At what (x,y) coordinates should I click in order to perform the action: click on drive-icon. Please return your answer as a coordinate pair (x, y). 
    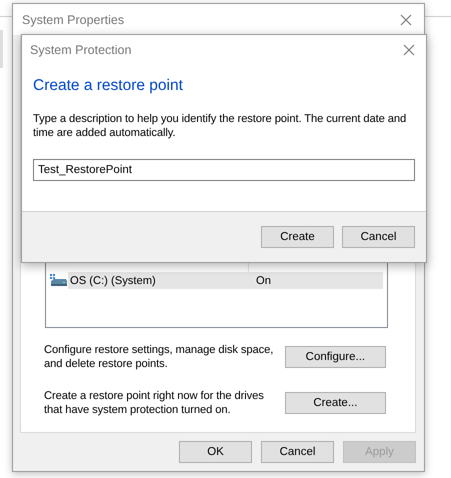
    Looking at the image, I should click on (59, 280).